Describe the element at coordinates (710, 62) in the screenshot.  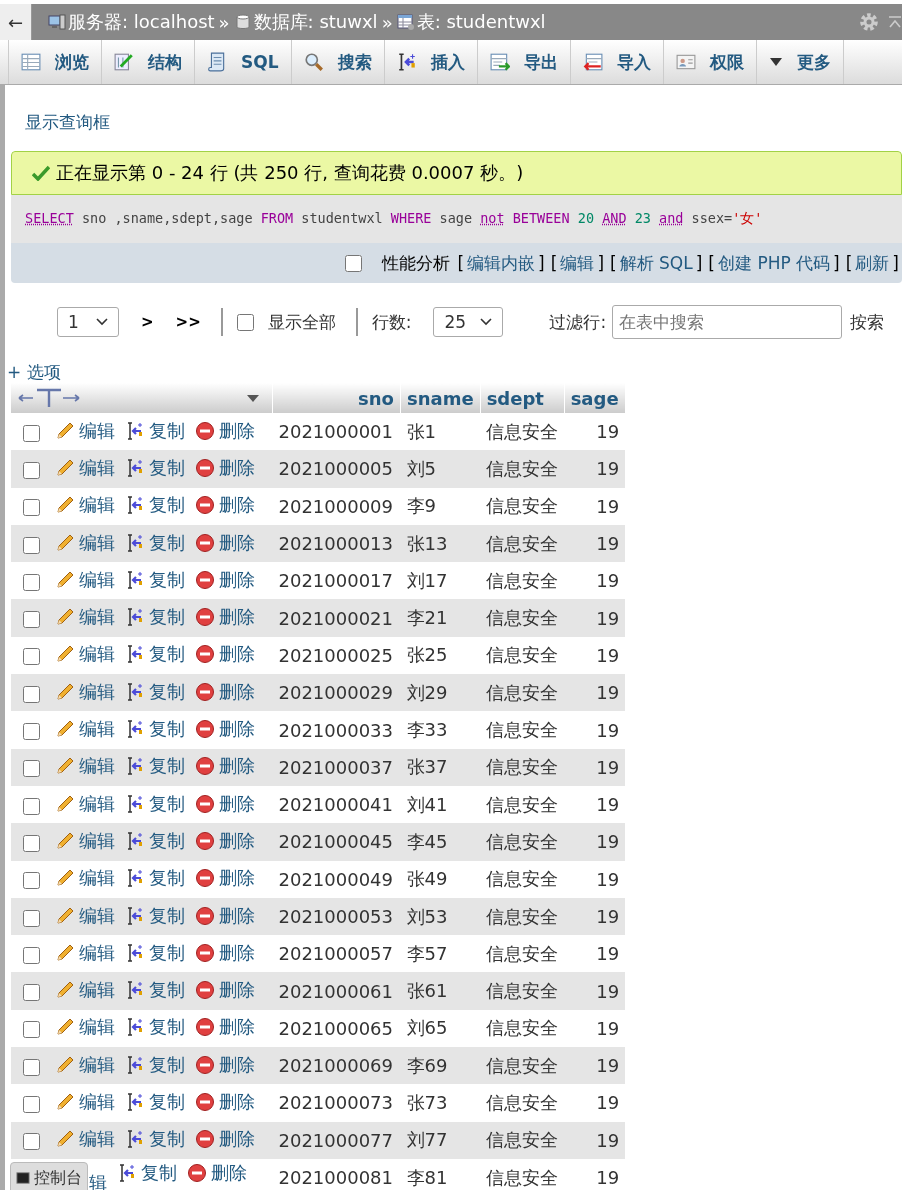
I see `tab: 权限` at that location.